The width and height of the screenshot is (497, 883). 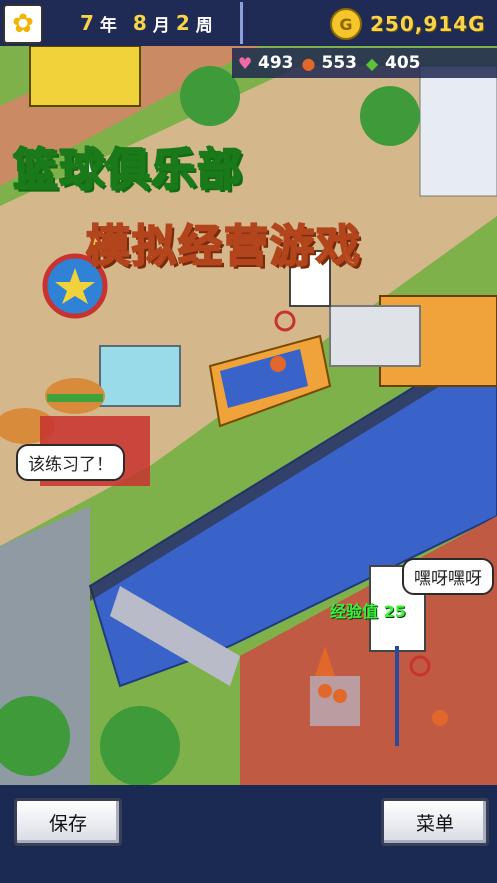 What do you see at coordinates (448, 576) in the screenshot?
I see `speech-bubble-right: 嘿呀嘿呀` at bounding box center [448, 576].